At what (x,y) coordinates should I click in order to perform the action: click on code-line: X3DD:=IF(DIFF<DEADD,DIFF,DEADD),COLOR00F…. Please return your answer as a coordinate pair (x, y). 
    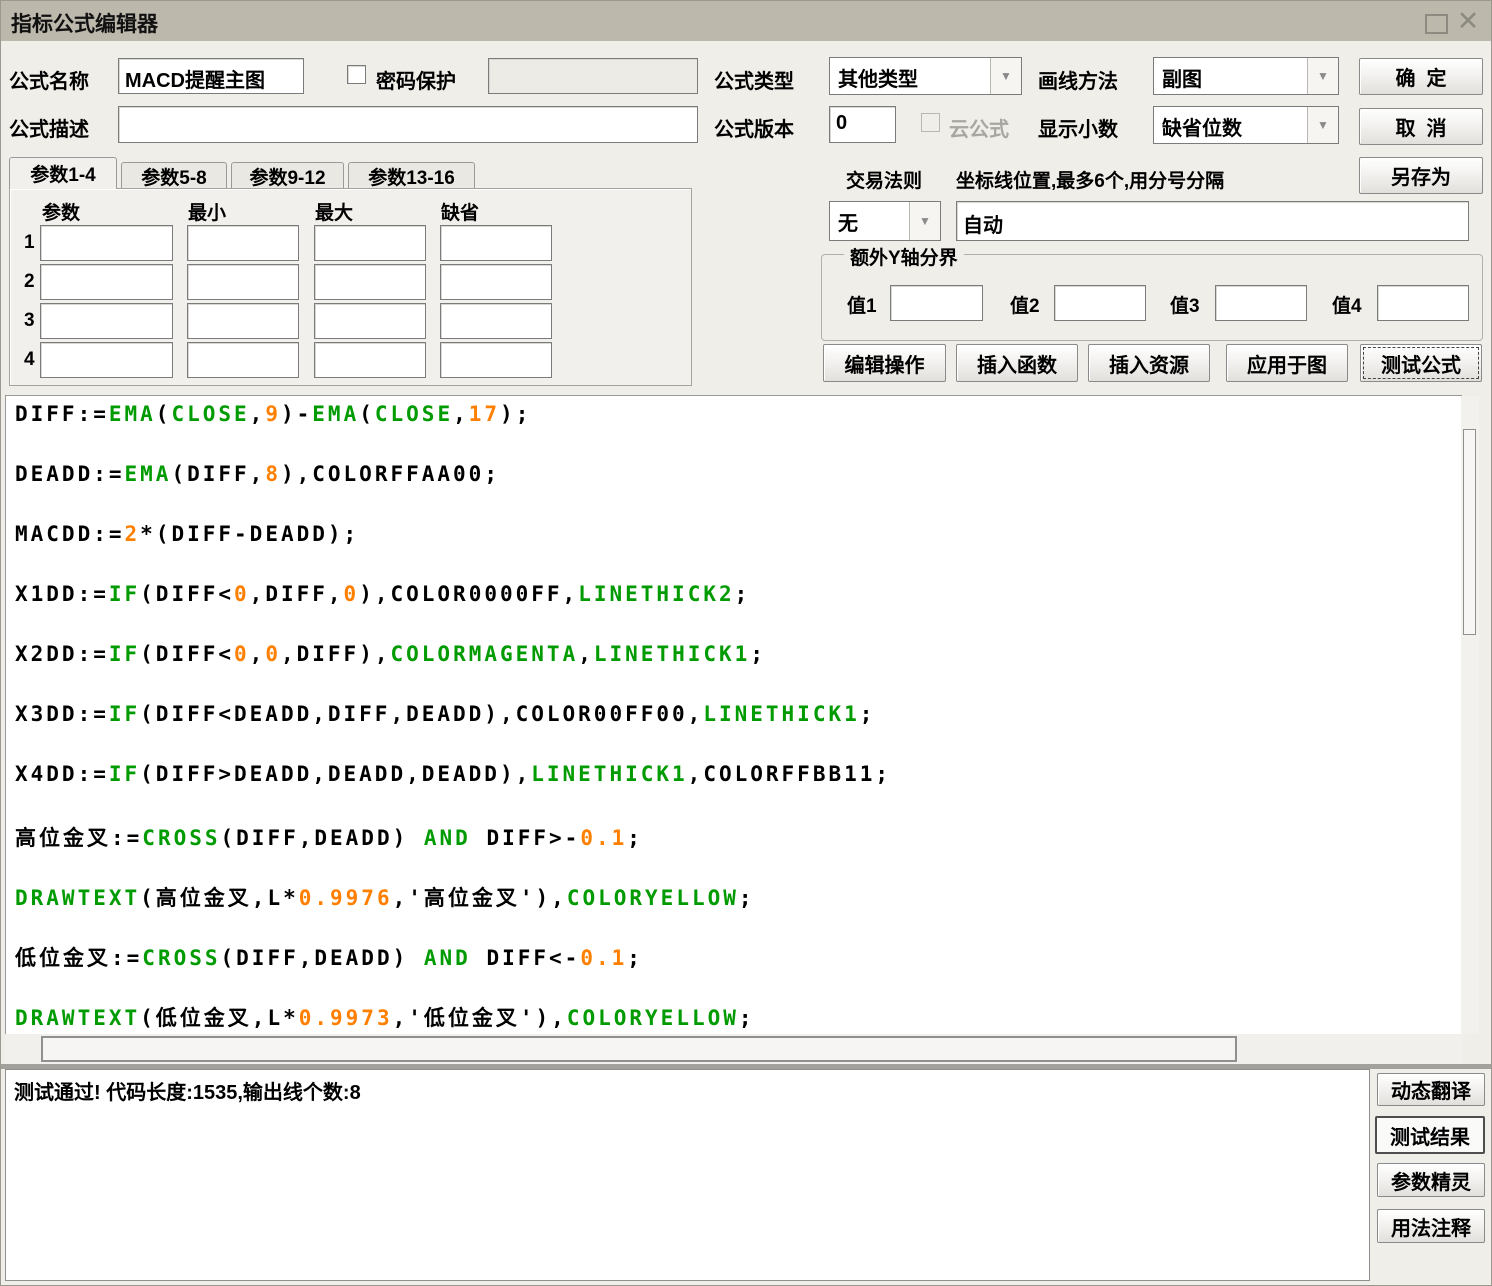
    Looking at the image, I should click on (445, 714).